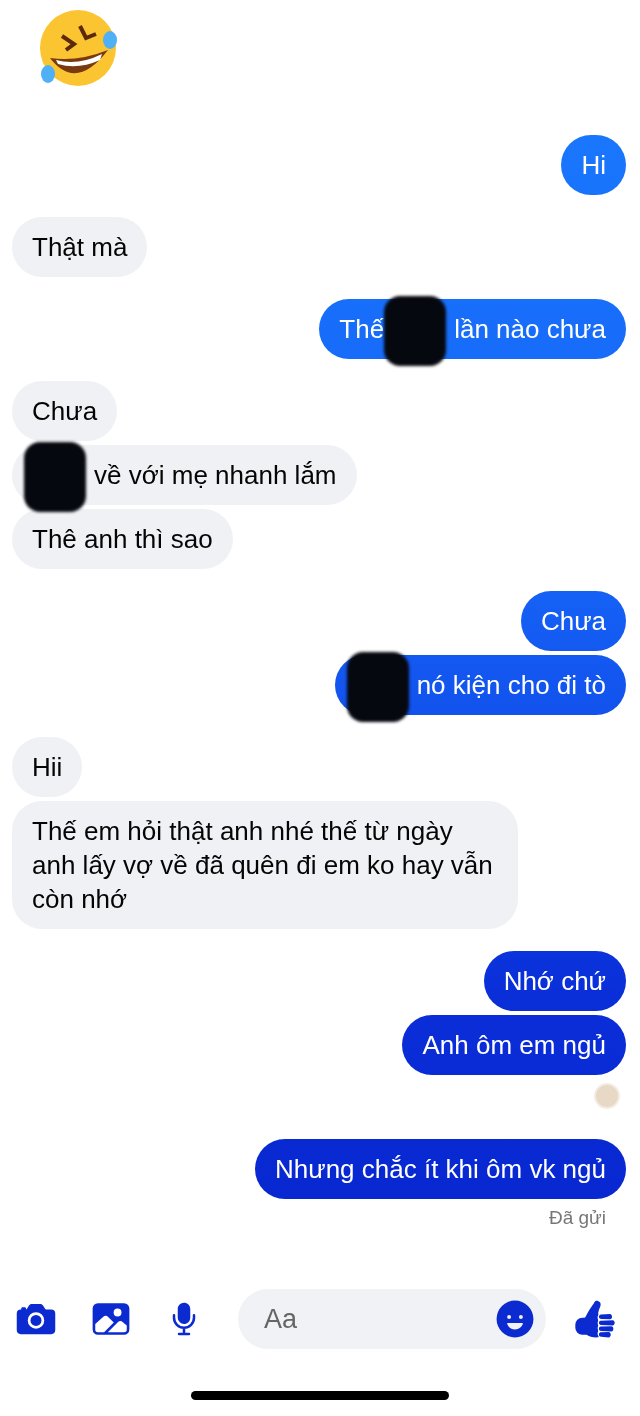 The height and width of the screenshot is (1416, 640). What do you see at coordinates (215, 475) in the screenshot?
I see `message-text: về với mẹ nhanh lắm` at bounding box center [215, 475].